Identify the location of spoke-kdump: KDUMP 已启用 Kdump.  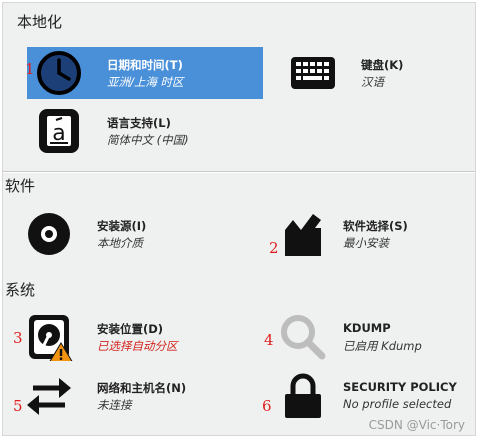
(362, 337).